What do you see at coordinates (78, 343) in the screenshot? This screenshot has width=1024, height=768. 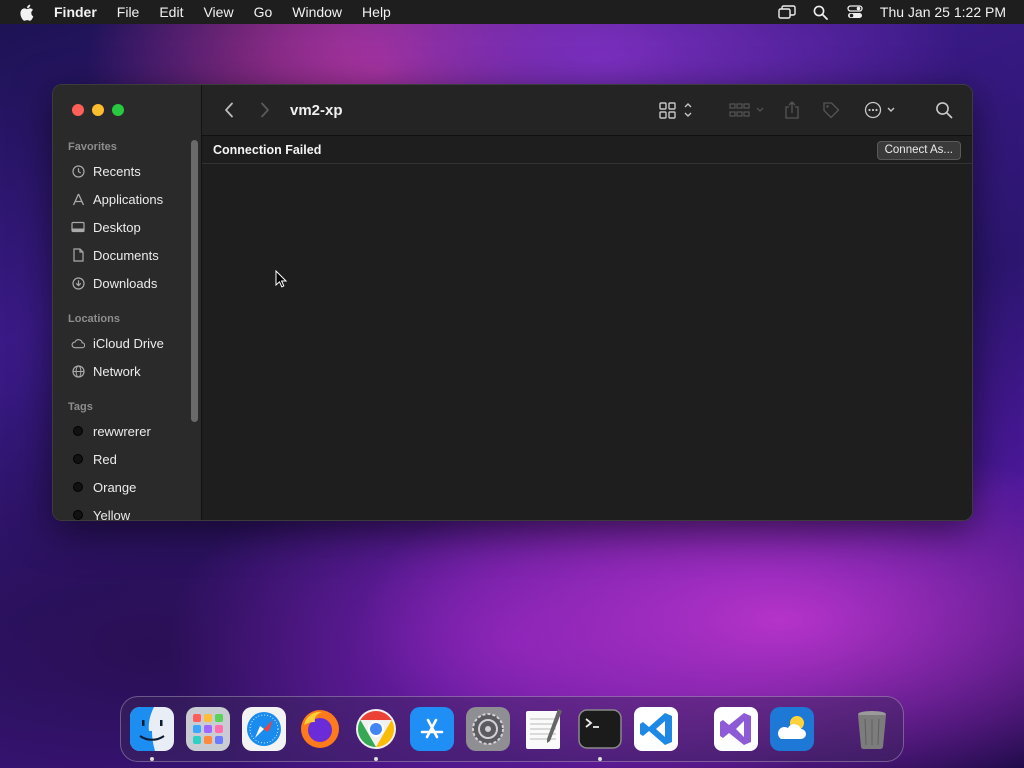 I see `cloud-icon` at bounding box center [78, 343].